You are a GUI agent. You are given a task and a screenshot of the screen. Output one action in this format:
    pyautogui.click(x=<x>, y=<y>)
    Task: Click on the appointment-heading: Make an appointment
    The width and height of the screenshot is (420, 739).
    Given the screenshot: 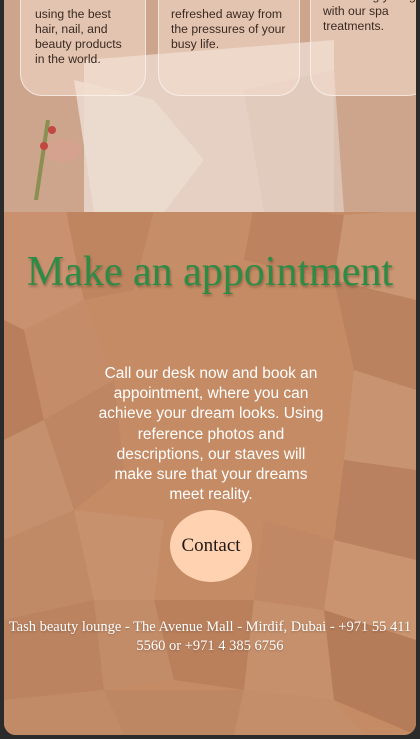 What is the action you would take?
    pyautogui.click(x=210, y=272)
    